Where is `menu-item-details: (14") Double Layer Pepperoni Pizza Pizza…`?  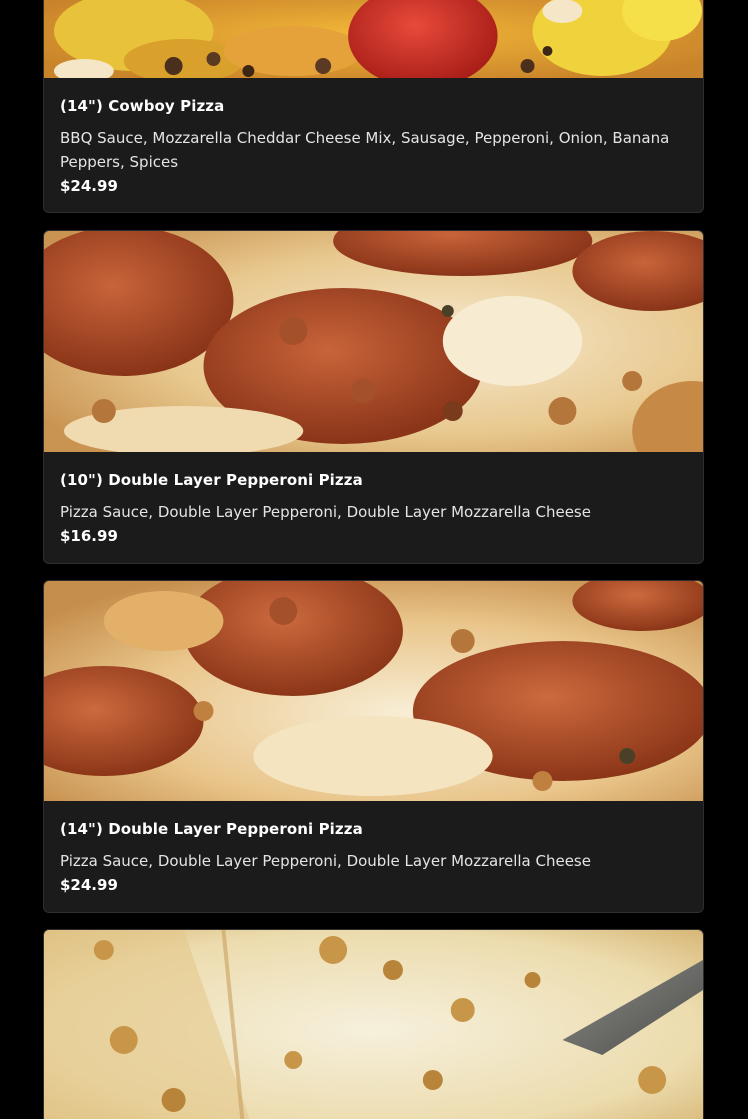
menu-item-details: (14") Double Layer Pepperoni Pizza Pizza… is located at coordinates (373, 849).